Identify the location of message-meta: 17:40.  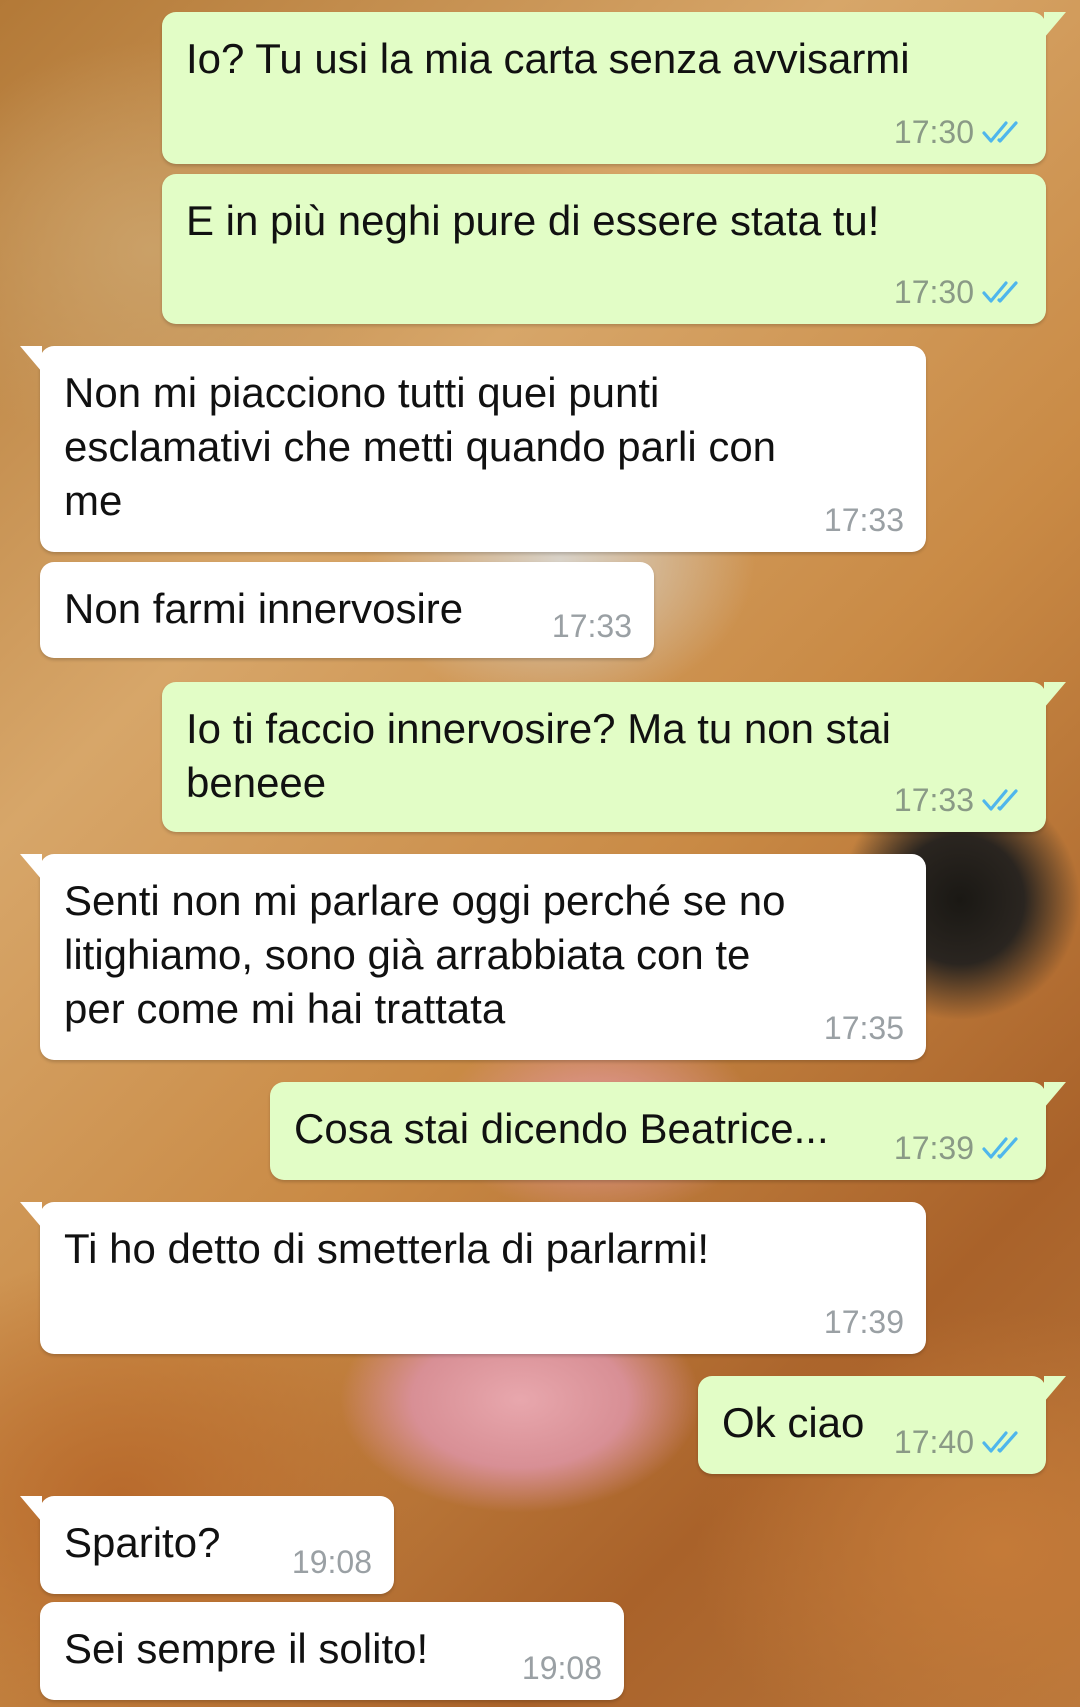
(959, 1442).